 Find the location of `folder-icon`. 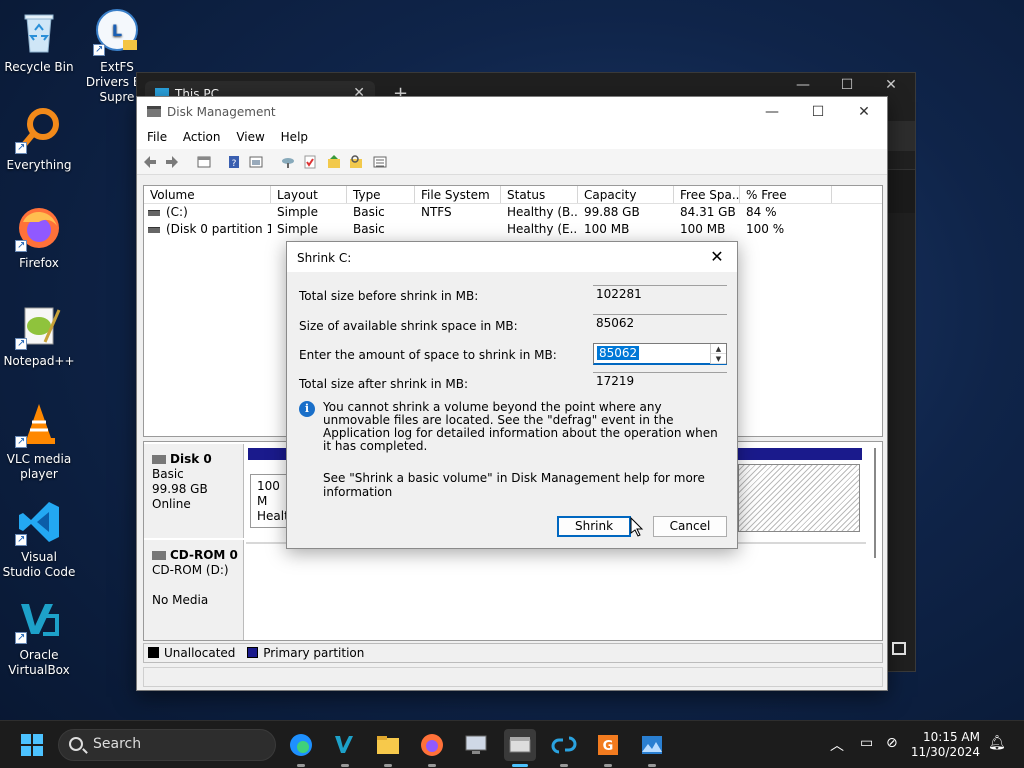

folder-icon is located at coordinates (388, 745).